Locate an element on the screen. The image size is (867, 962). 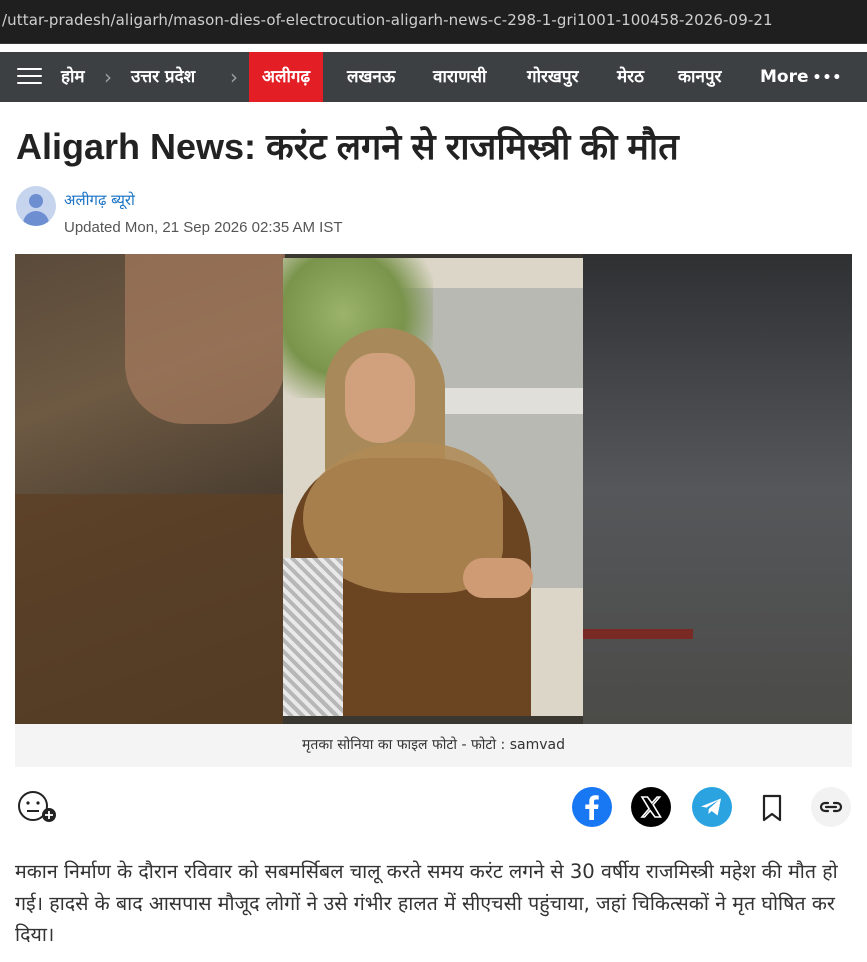
add-reaction-icon is located at coordinates (37, 807).